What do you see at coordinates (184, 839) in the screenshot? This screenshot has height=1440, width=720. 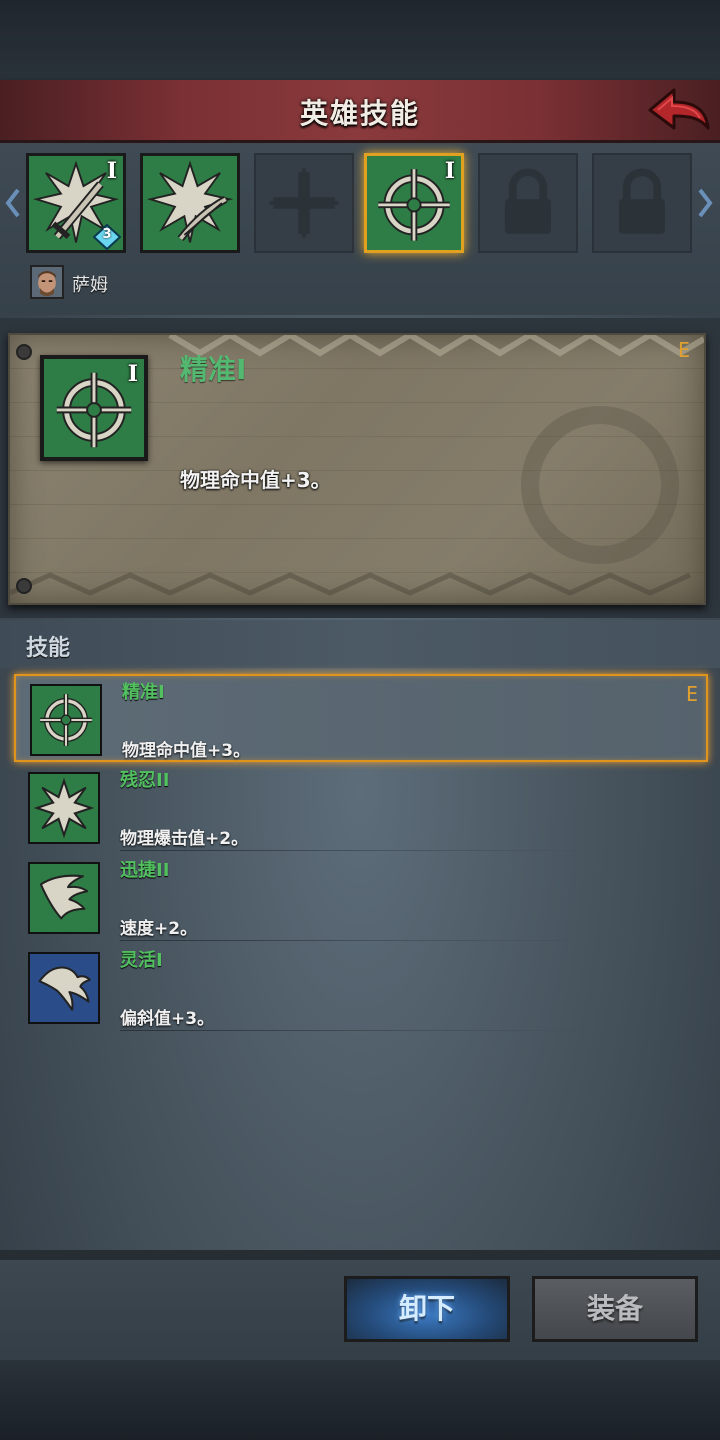 I see `skill-description: 物理爆击值+2。` at bounding box center [184, 839].